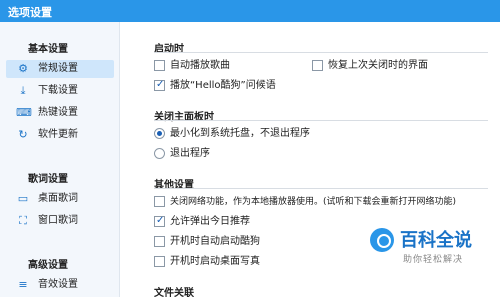  I want to click on sidebar-item-window-lyrics: ⛶ 窗口歌词, so click(60, 221).